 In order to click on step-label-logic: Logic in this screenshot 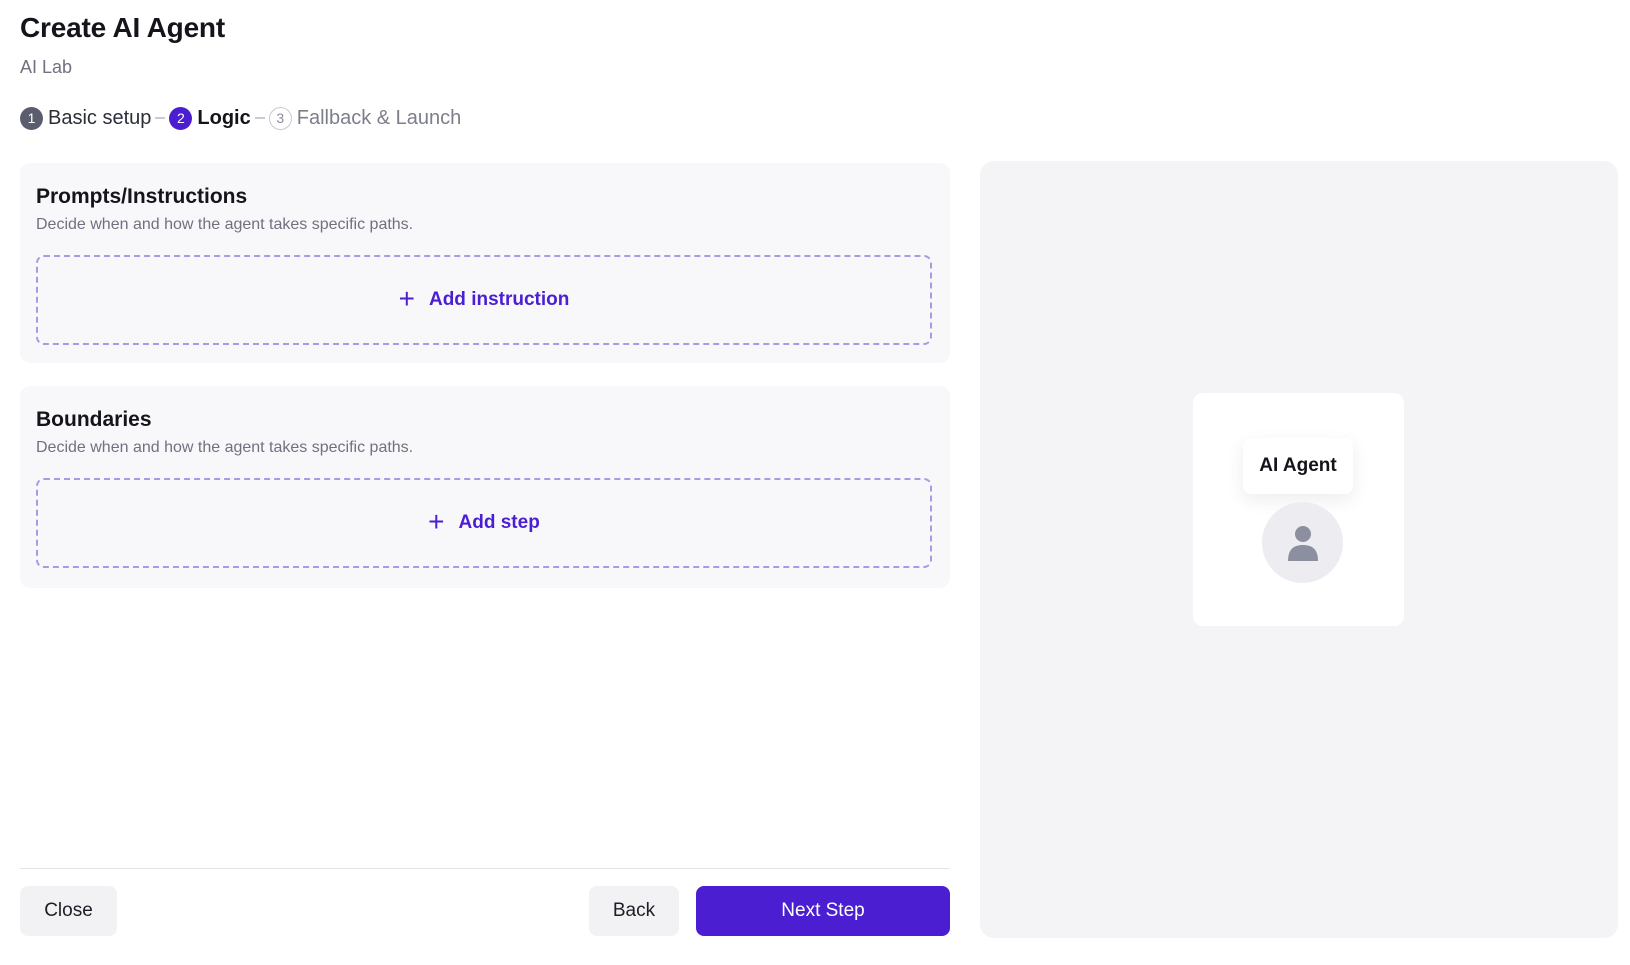, I will do `click(224, 117)`.